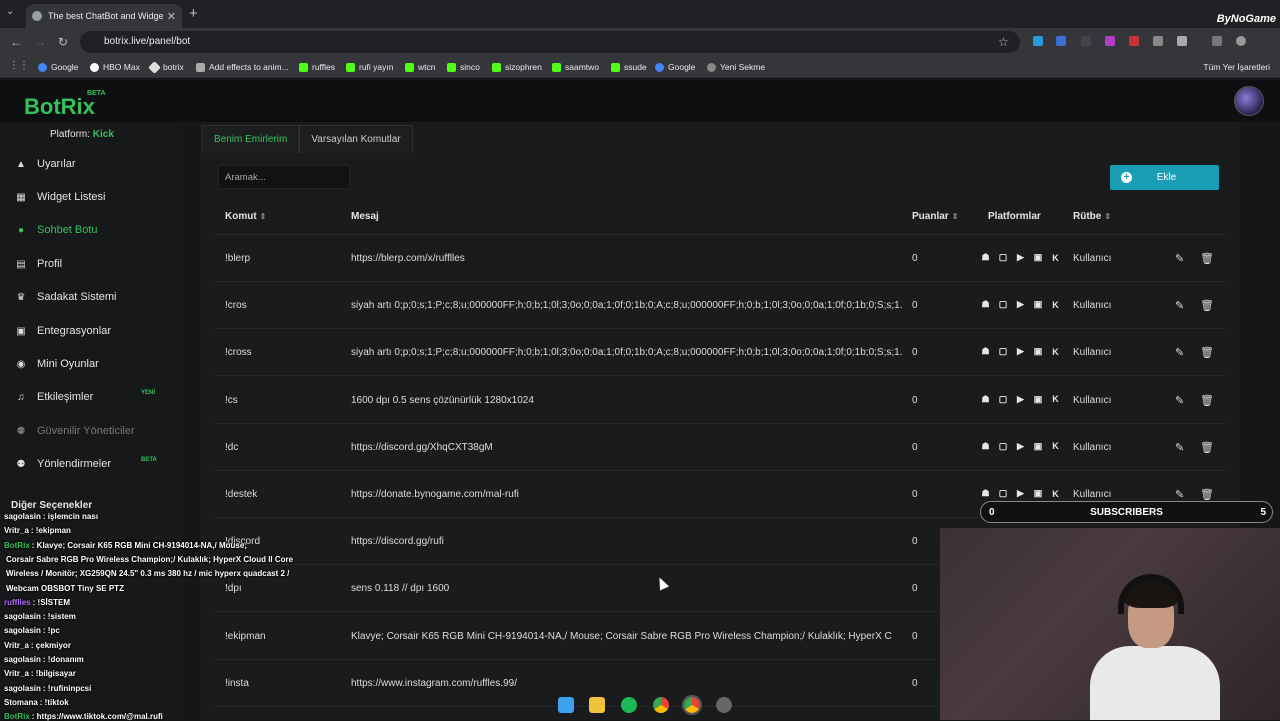 The width and height of the screenshot is (1280, 721). Describe the element at coordinates (1249, 101) in the screenshot. I see `user-avatar` at that location.